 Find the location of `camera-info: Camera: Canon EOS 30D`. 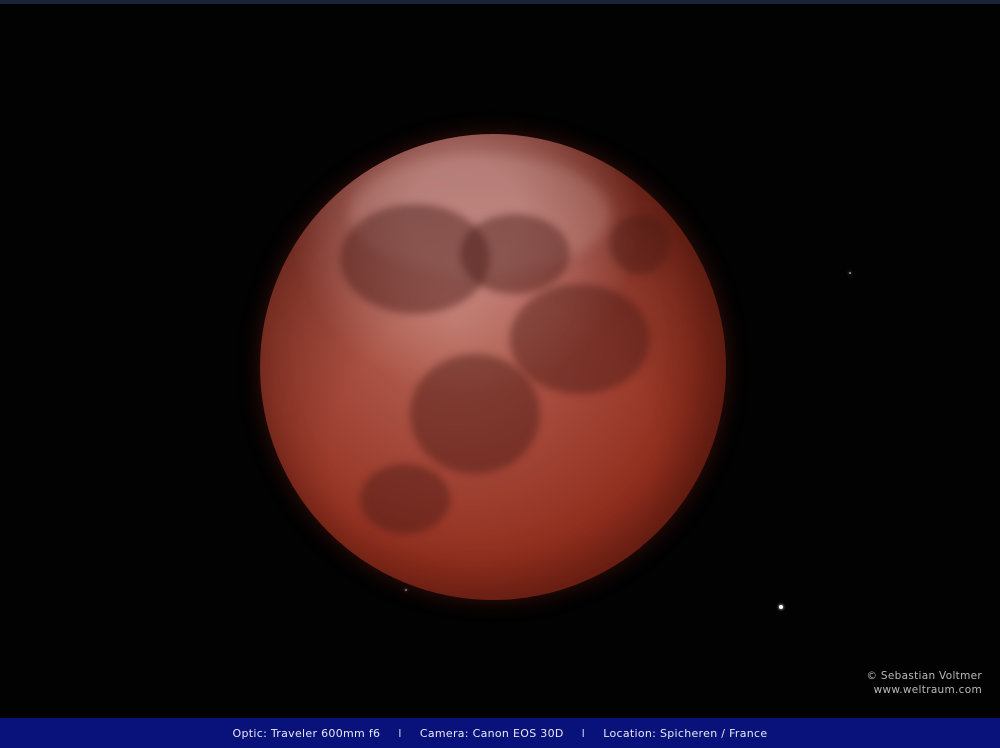

camera-info: Camera: Canon EOS 30D is located at coordinates (491, 733).